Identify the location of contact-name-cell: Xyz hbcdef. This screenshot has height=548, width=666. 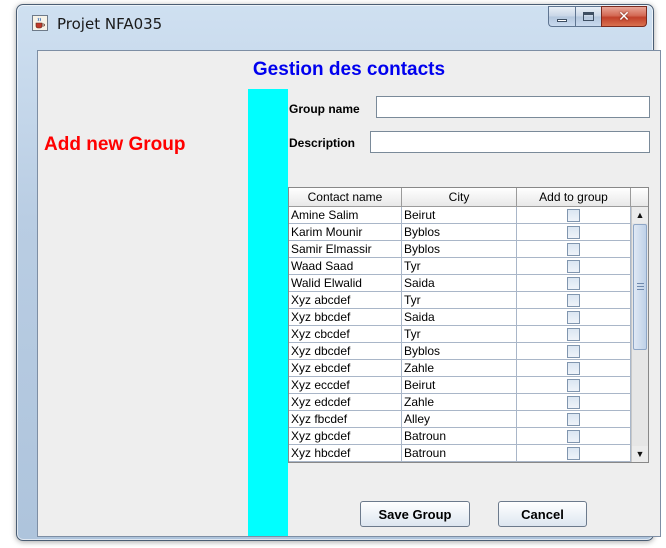
(345, 453).